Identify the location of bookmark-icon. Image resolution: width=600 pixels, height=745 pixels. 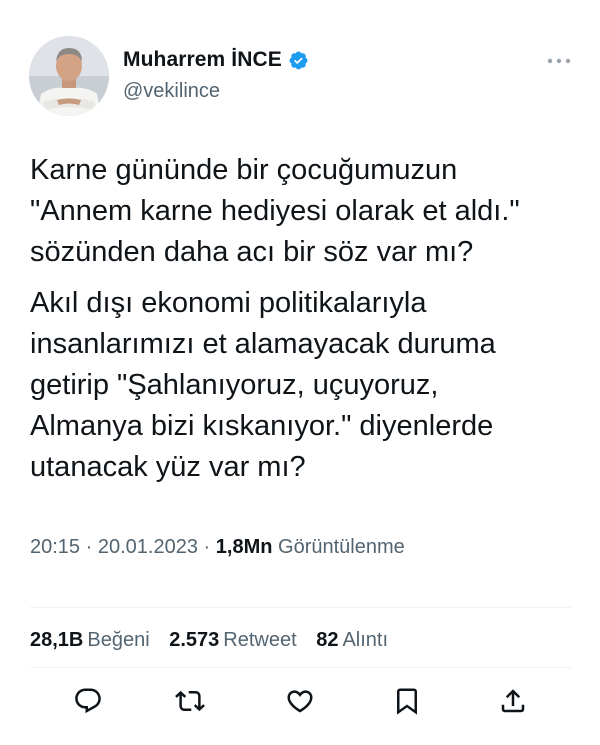
(407, 701).